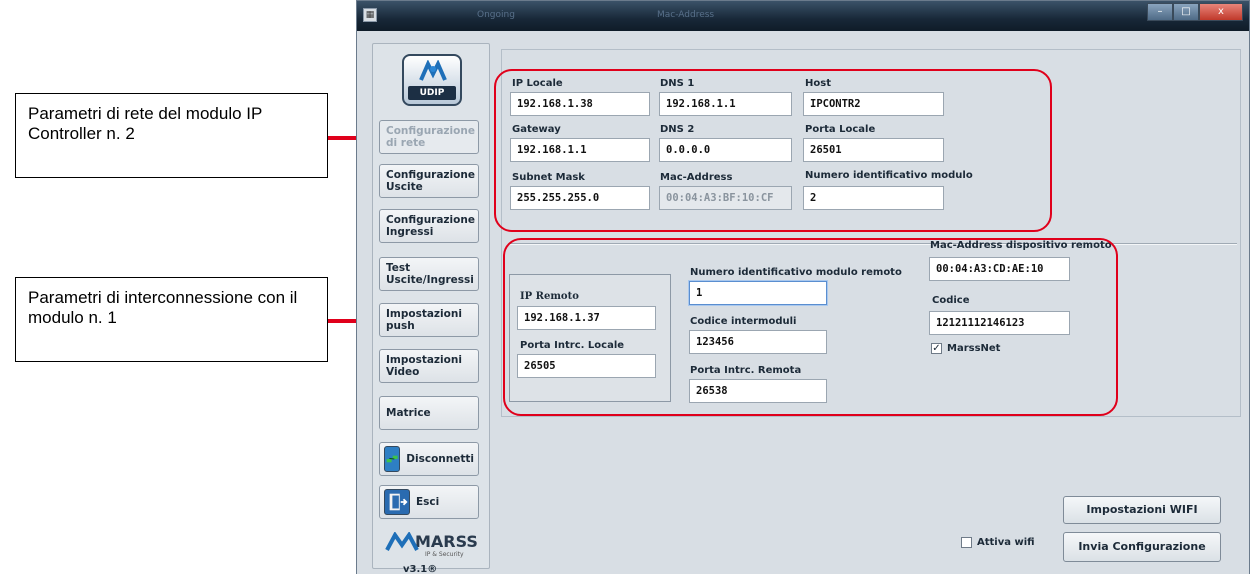  What do you see at coordinates (1186, 12) in the screenshot?
I see `maximize-button: □` at bounding box center [1186, 12].